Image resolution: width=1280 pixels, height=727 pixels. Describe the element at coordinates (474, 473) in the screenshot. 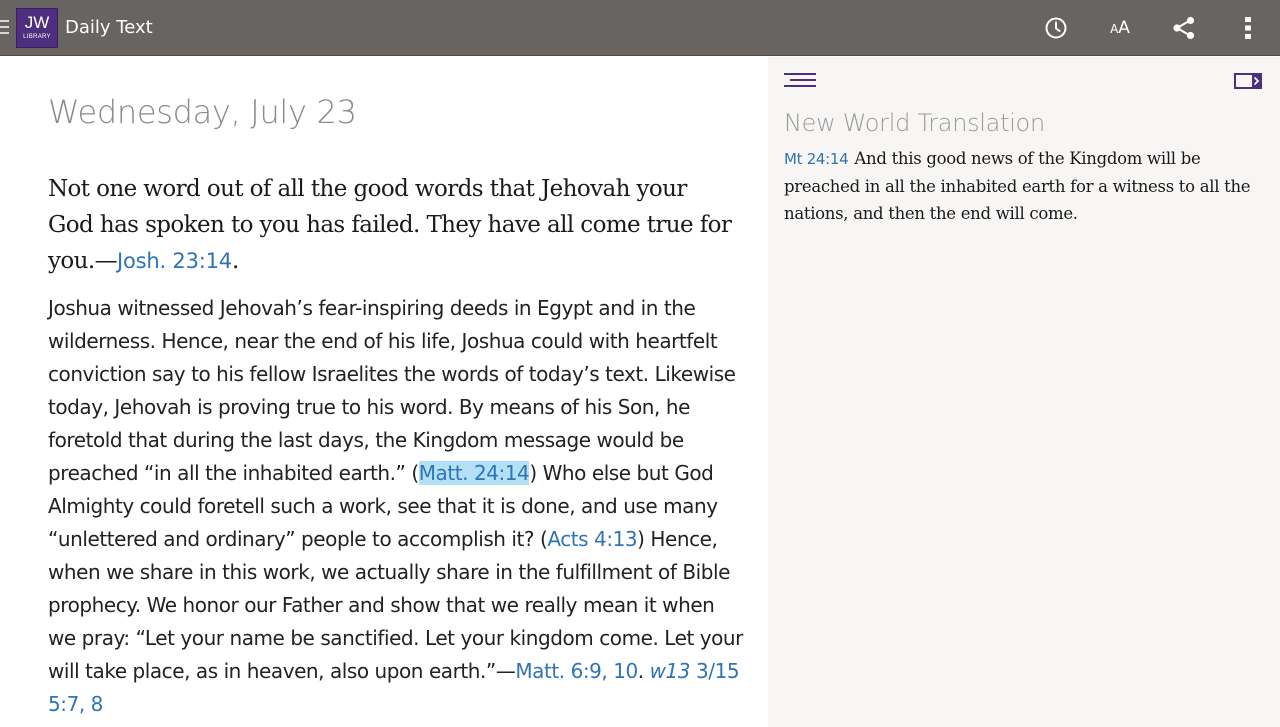

I see `scripture-link-matt-24-14: Matt. 24:14` at that location.